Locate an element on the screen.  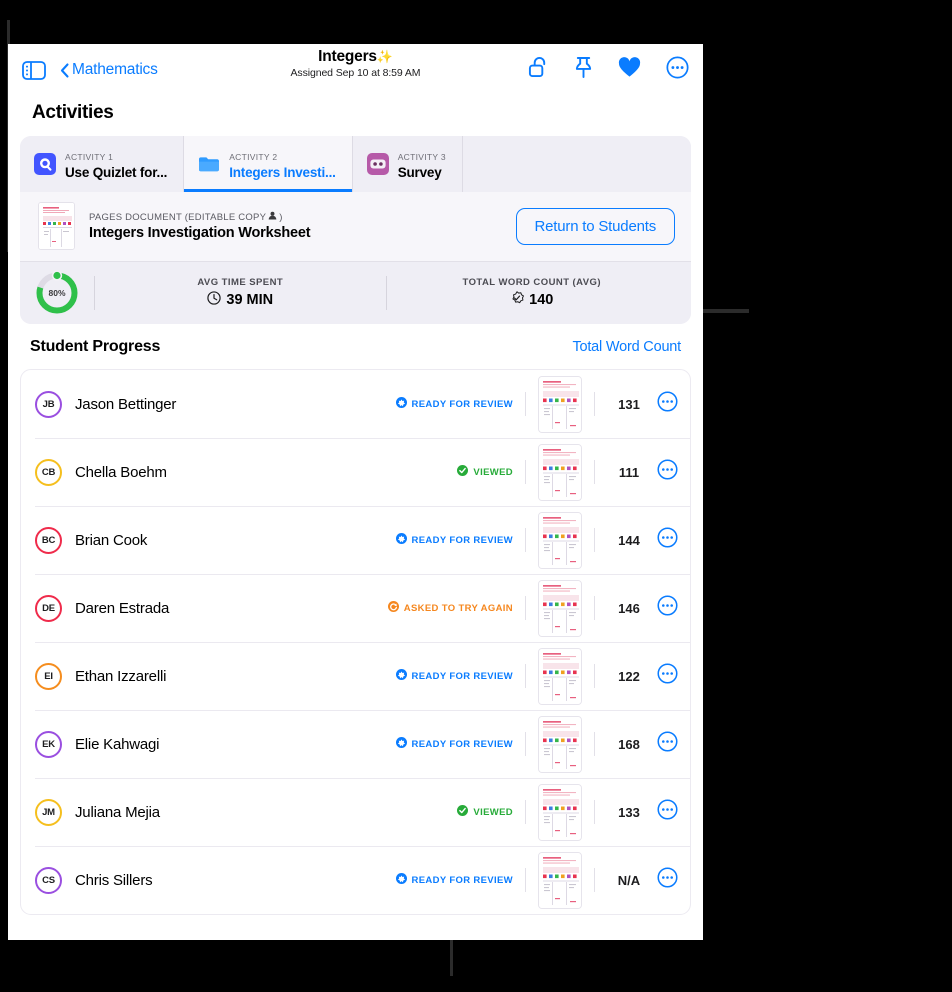
table-row-2: BC Brian Cook READY FOR REVIEW 144 is located at coordinates (355, 540).